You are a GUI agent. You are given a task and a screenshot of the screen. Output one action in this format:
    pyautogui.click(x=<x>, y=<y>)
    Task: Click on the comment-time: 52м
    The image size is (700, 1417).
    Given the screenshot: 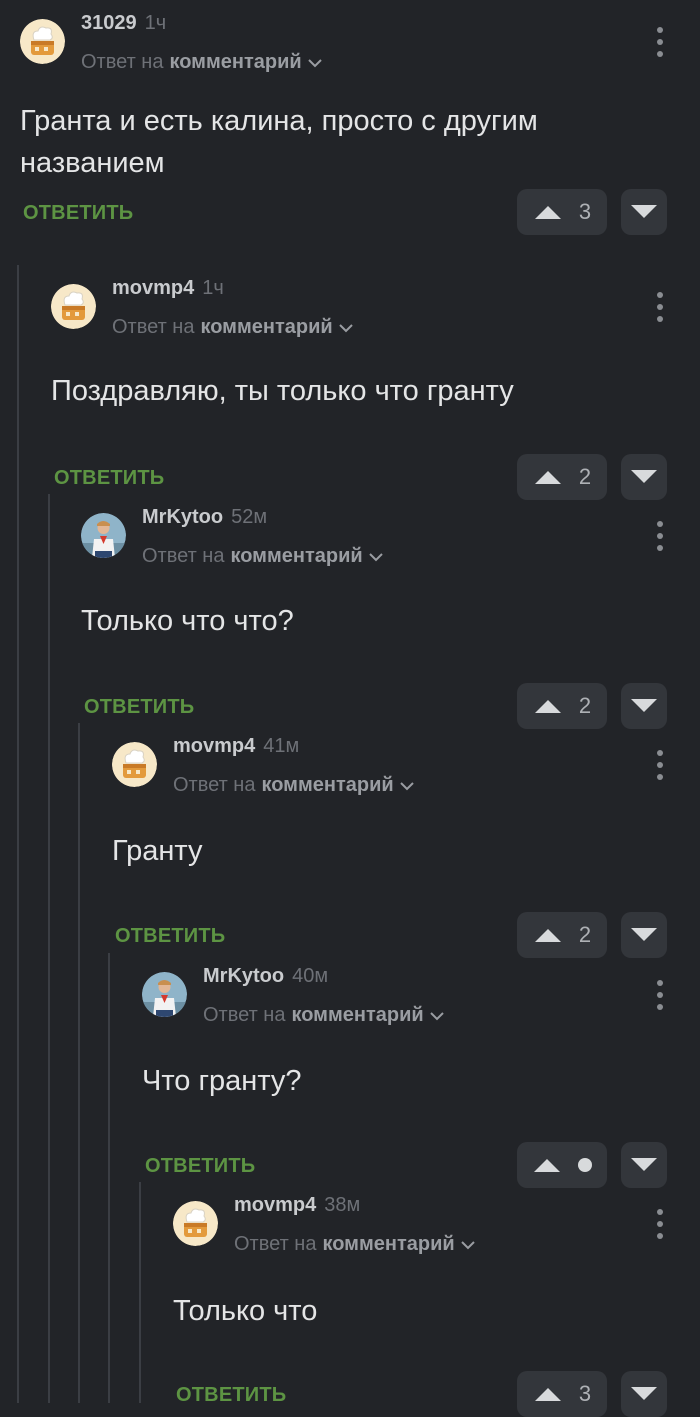 What is the action you would take?
    pyautogui.click(x=249, y=517)
    